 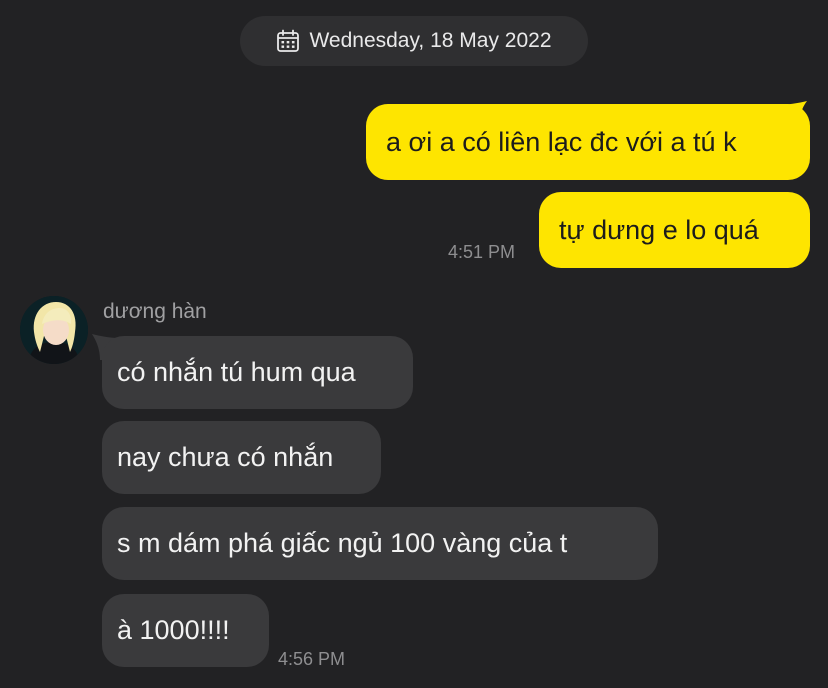 I want to click on incoming-timestamp: 4:56 PM, so click(x=312, y=659).